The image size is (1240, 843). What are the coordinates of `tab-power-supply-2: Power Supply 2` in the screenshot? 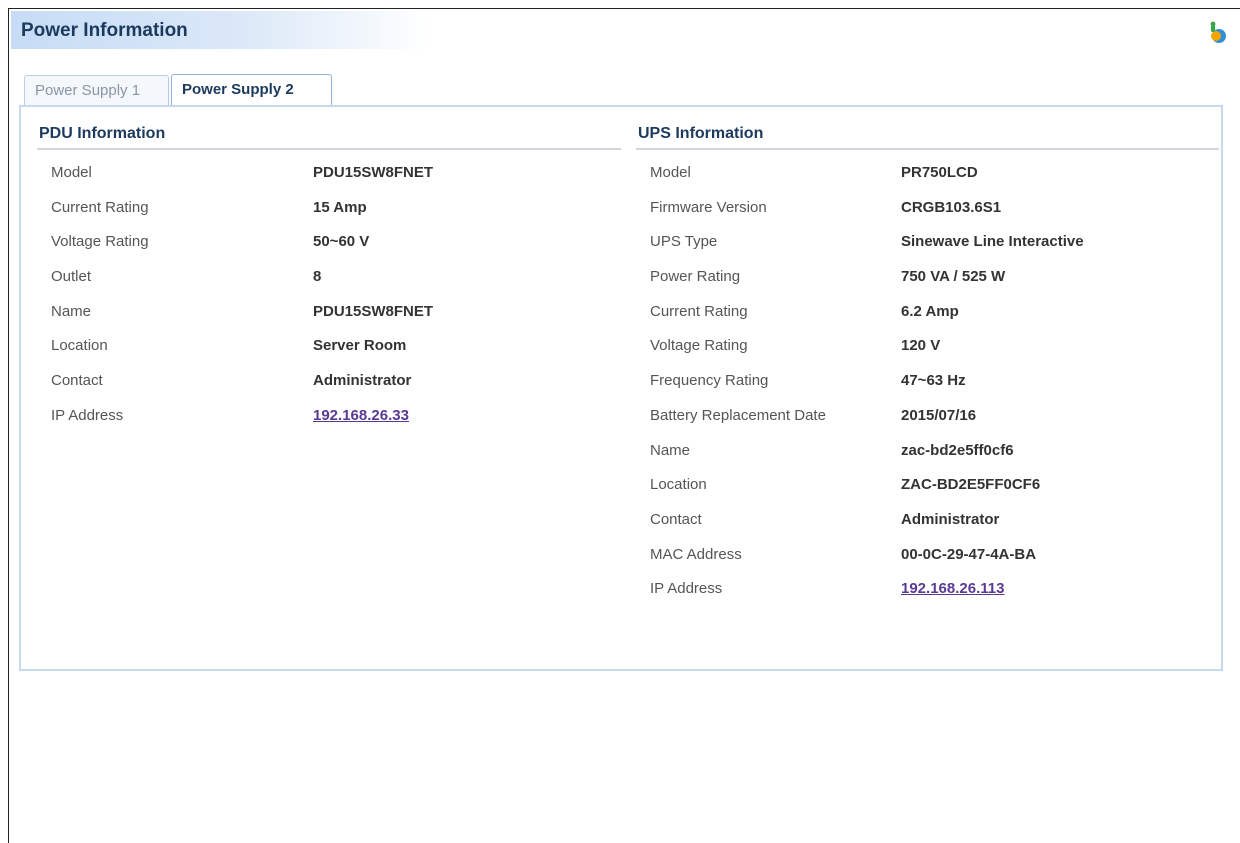 It's located at (251, 90).